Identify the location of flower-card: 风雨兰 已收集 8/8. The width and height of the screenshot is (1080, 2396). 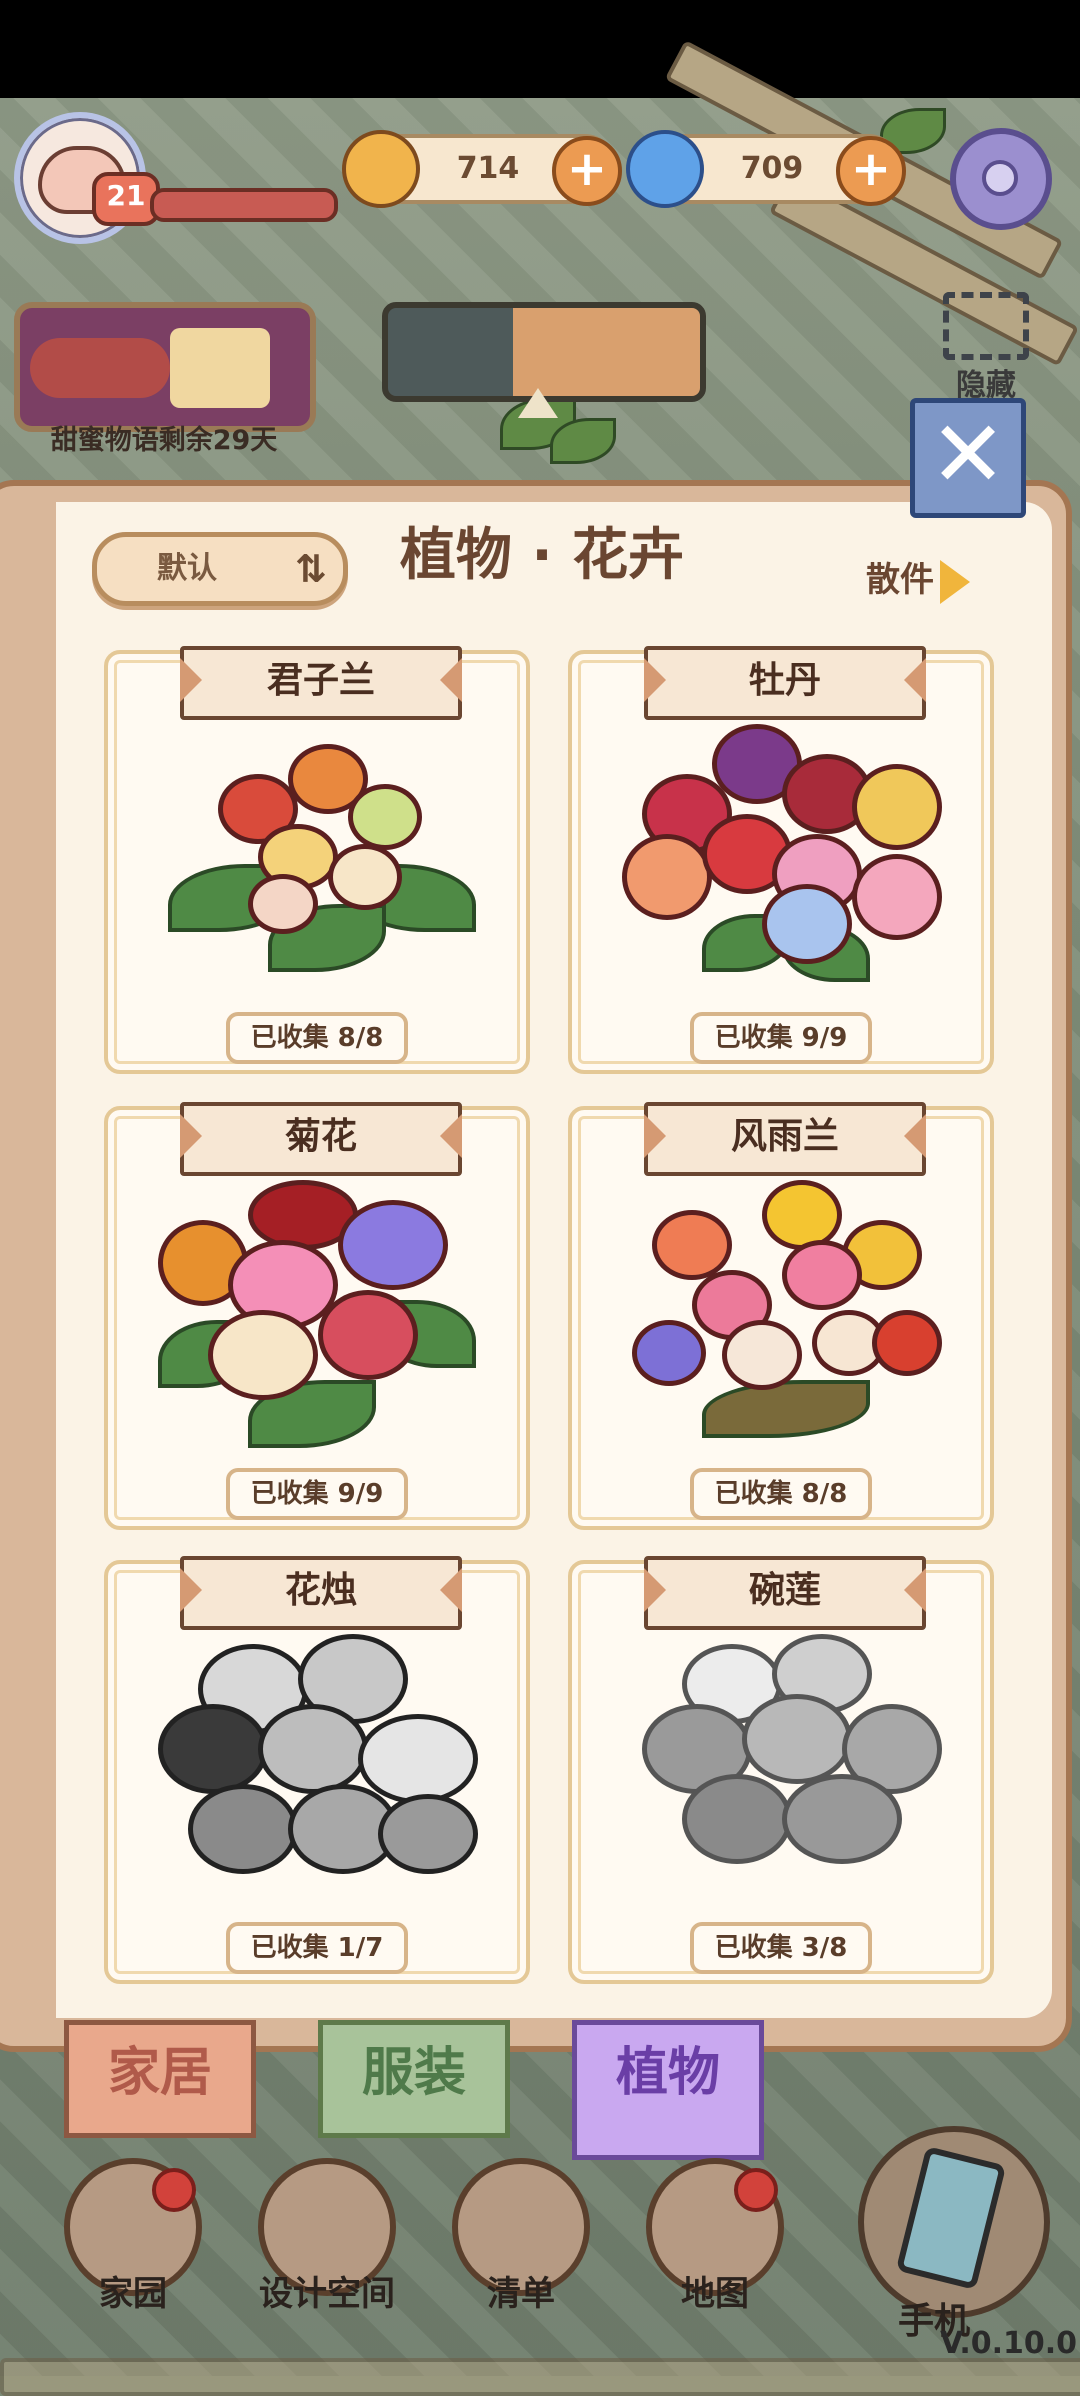
(781, 1316).